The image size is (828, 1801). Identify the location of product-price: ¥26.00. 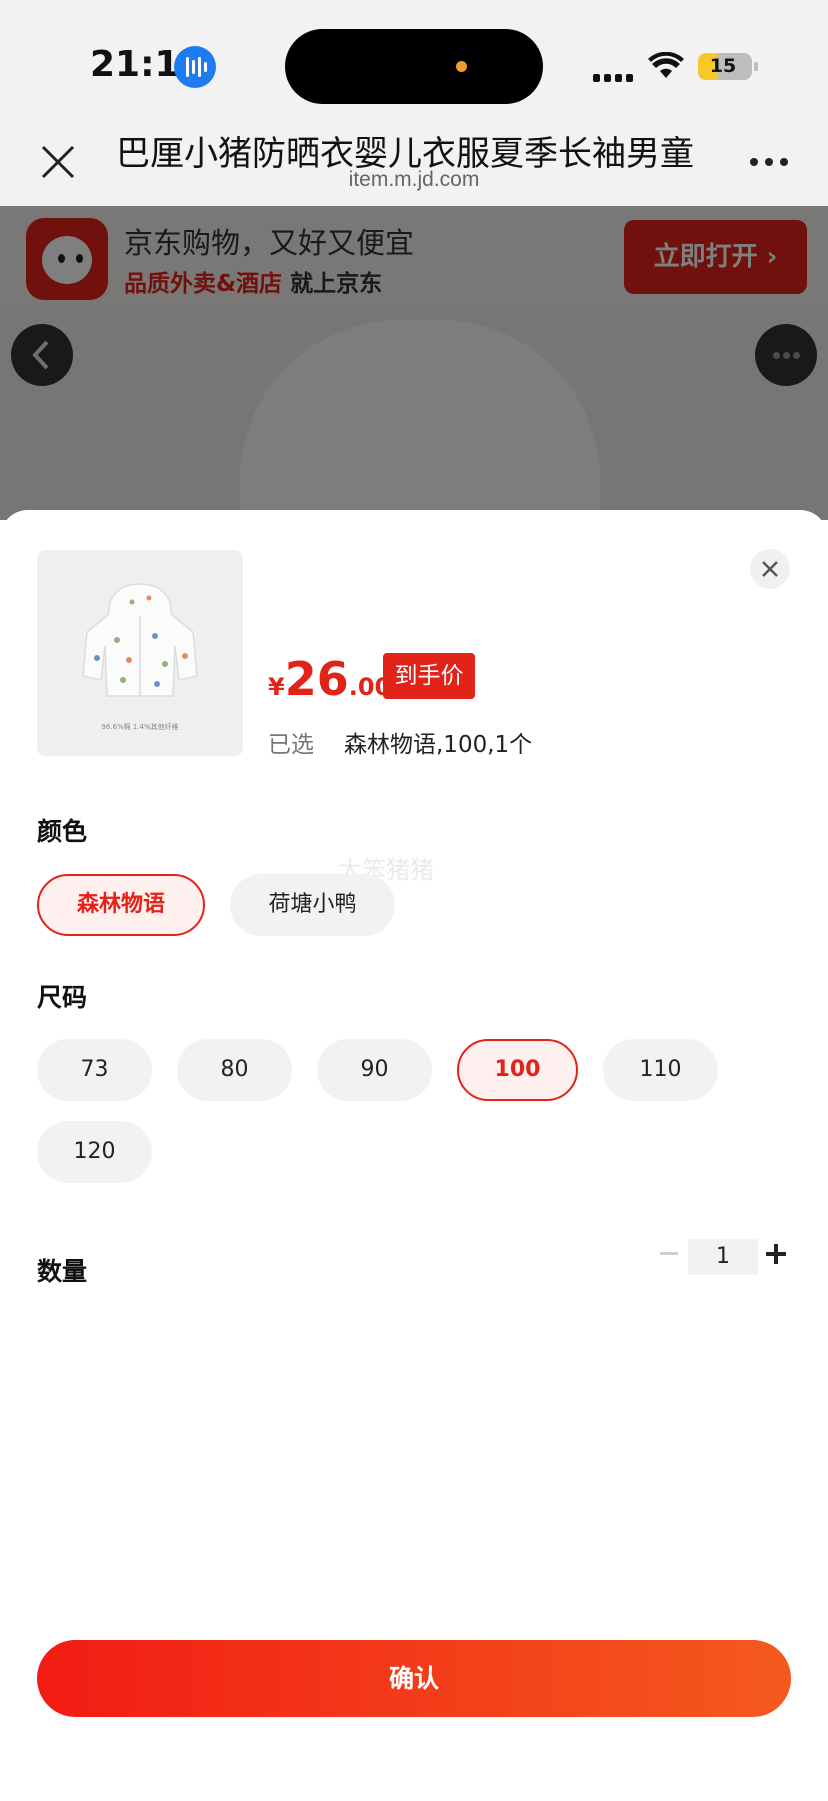
(329, 679).